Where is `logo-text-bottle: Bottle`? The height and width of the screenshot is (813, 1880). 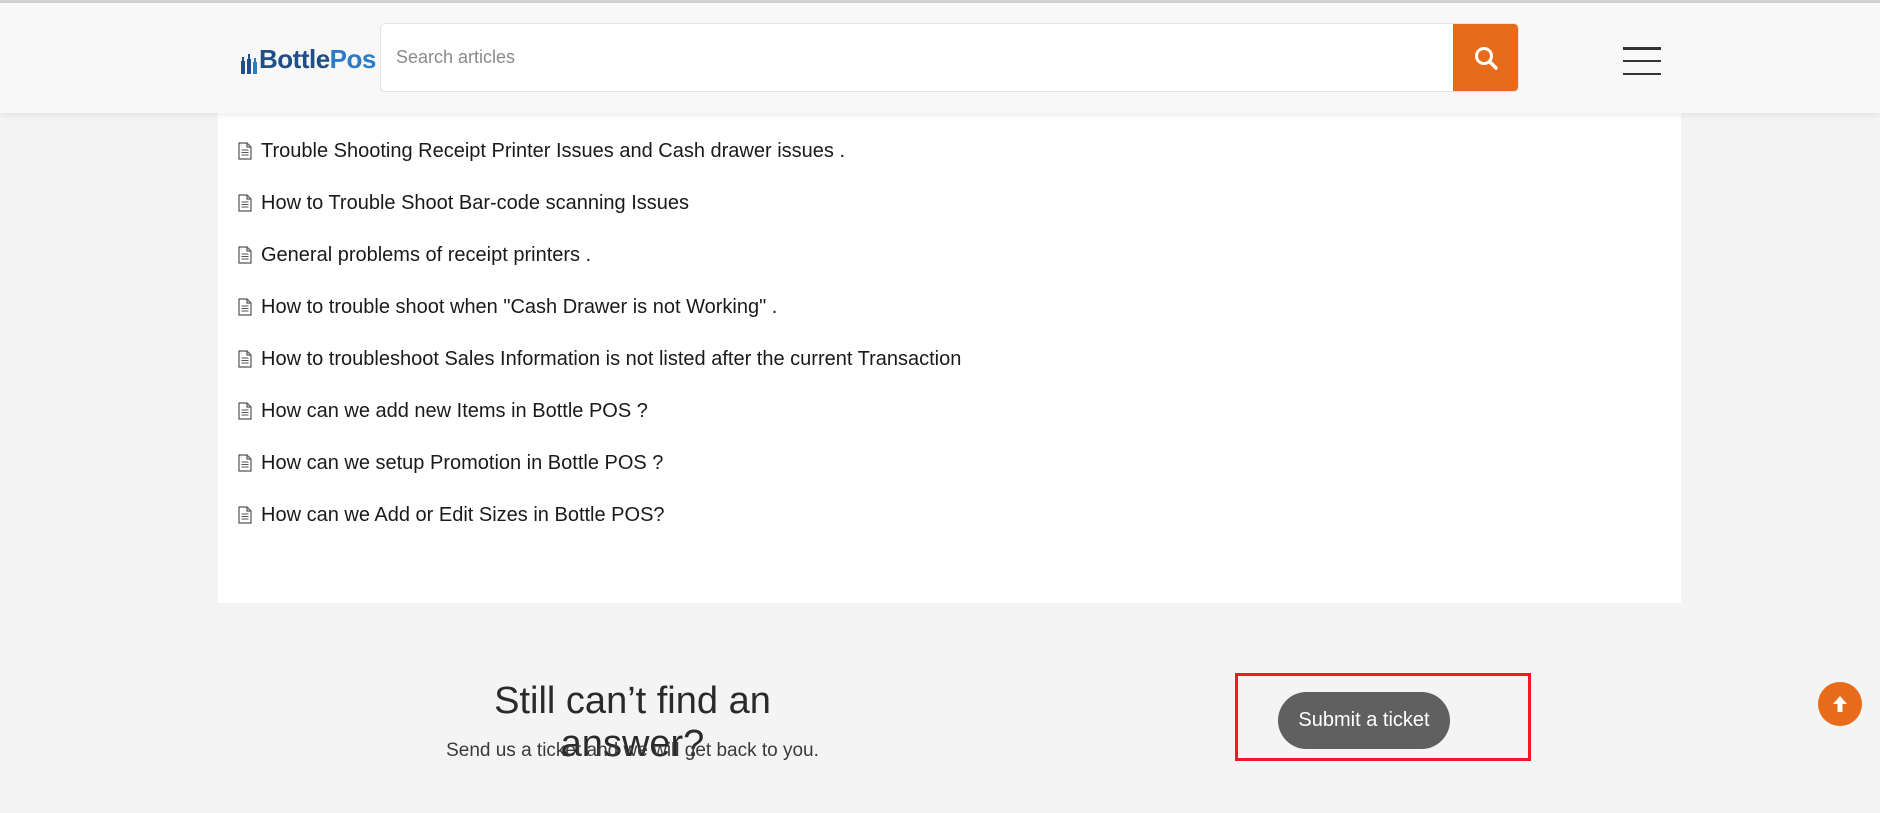
logo-text-bottle: Bottle is located at coordinates (294, 59).